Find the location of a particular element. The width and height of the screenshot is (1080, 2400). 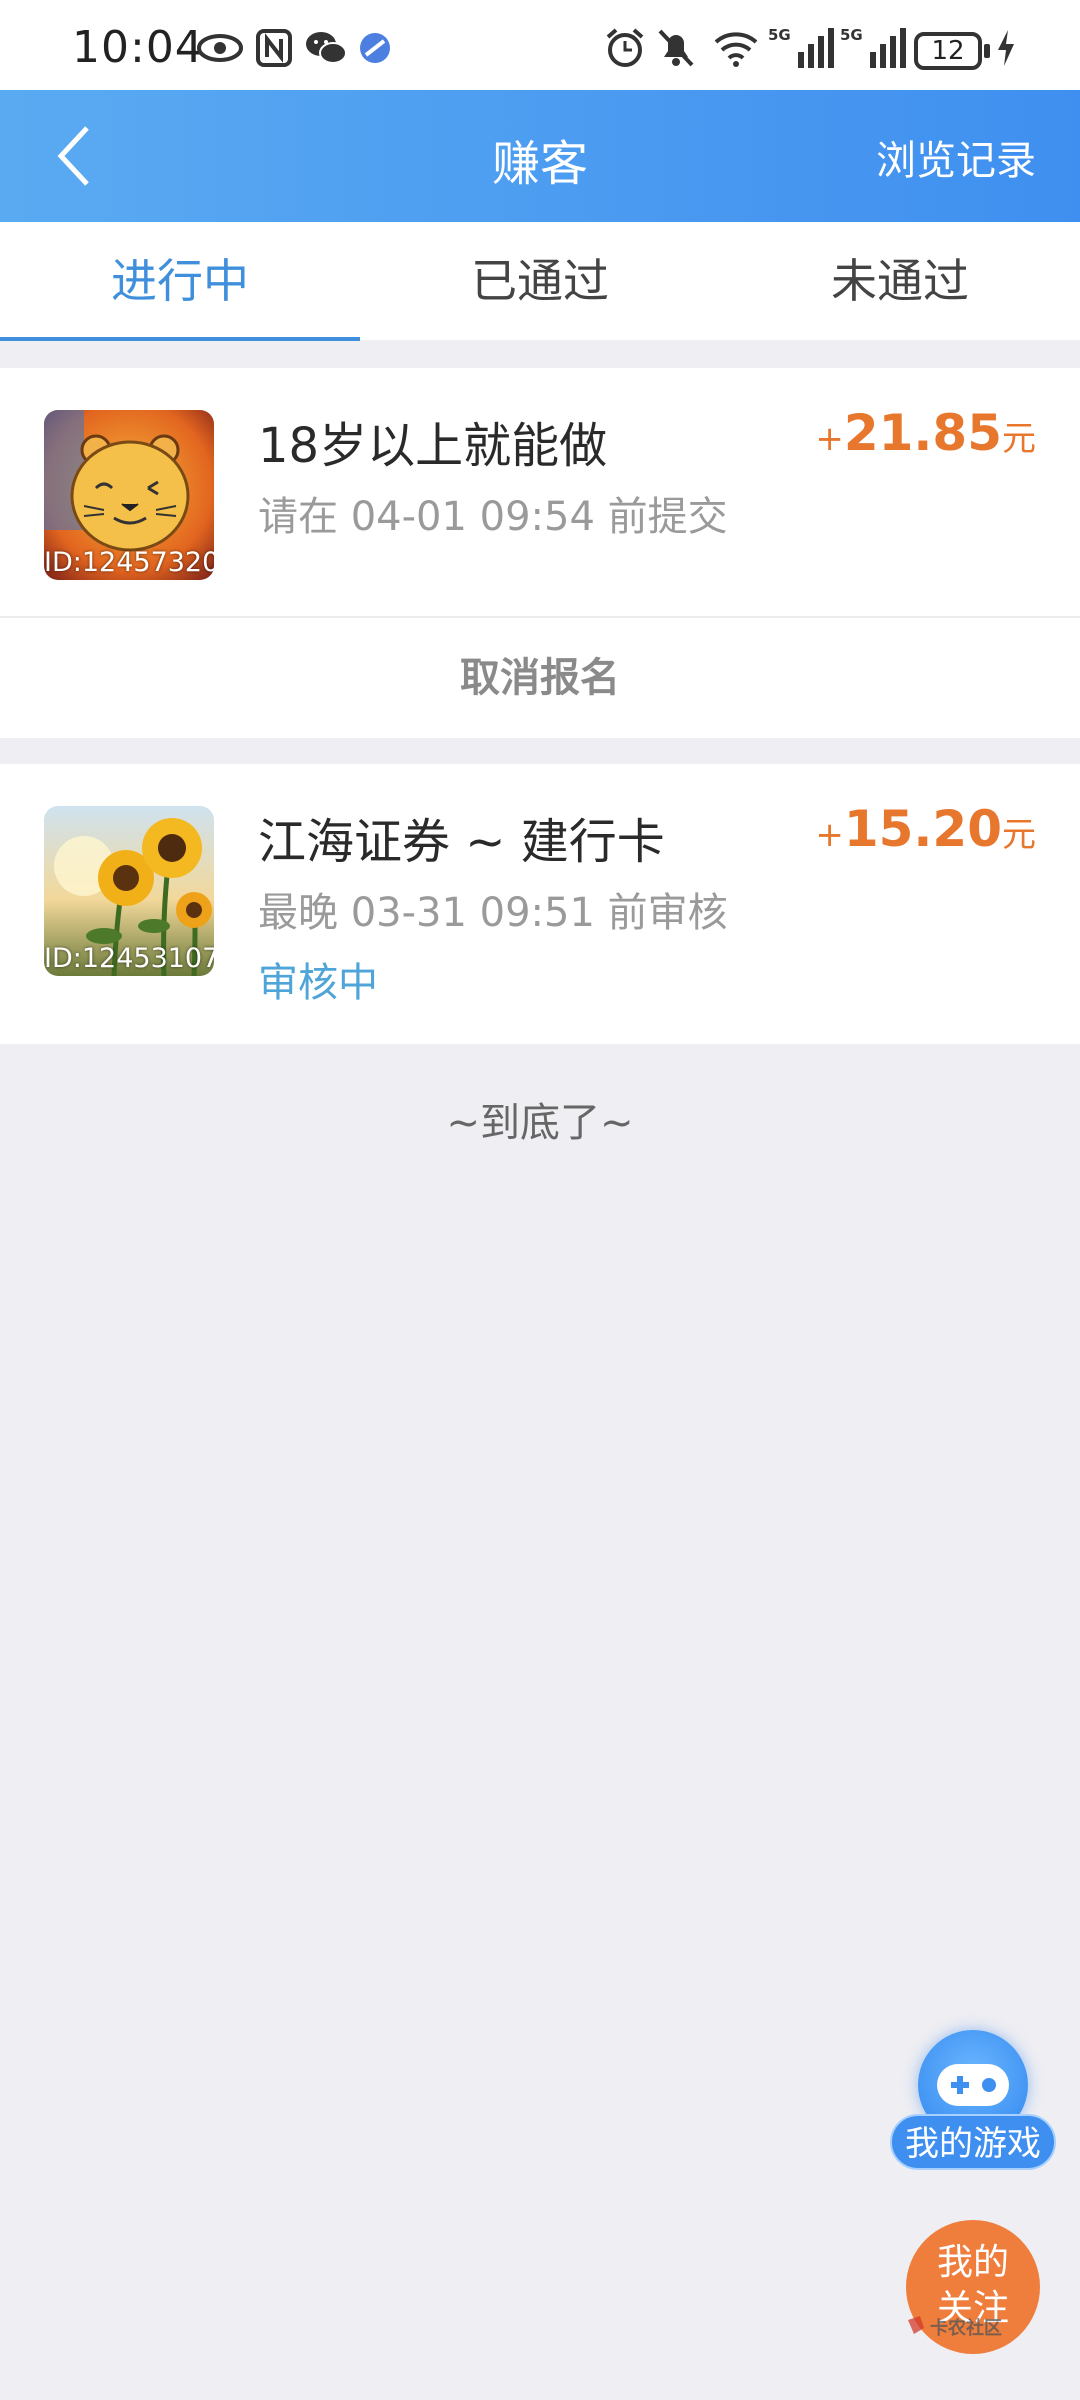

eye-icon is located at coordinates (220, 48).